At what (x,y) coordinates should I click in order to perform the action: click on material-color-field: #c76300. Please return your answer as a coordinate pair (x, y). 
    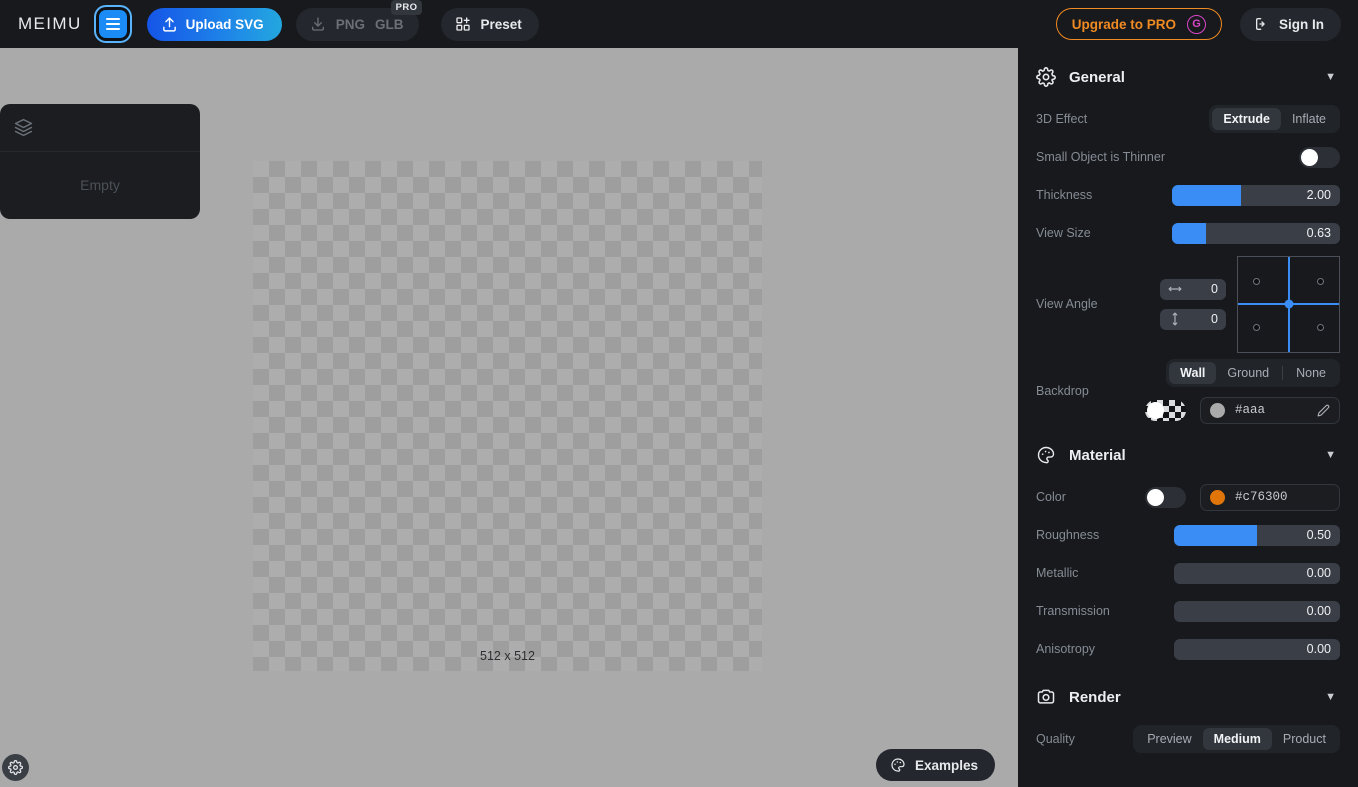
    Looking at the image, I should click on (1270, 497).